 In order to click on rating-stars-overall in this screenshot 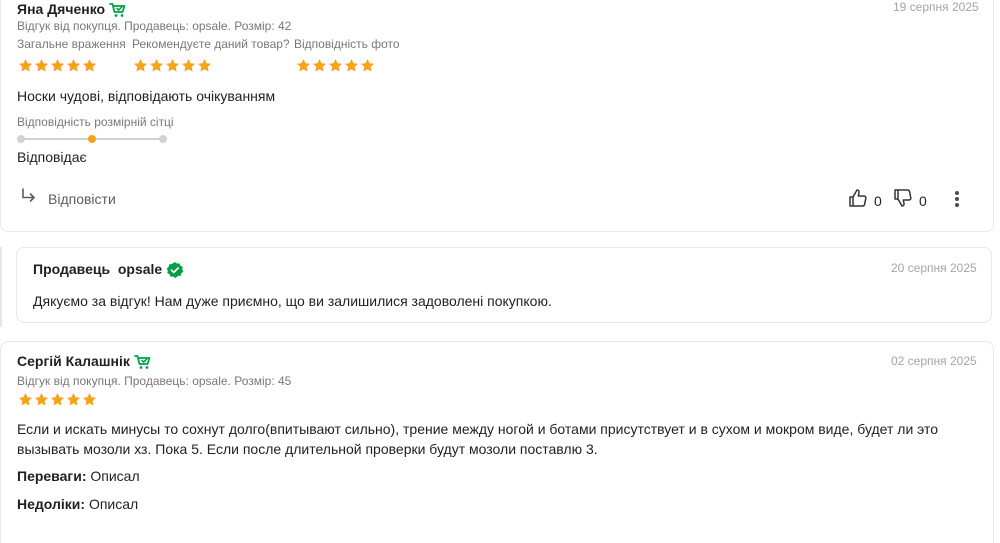, I will do `click(57, 65)`.